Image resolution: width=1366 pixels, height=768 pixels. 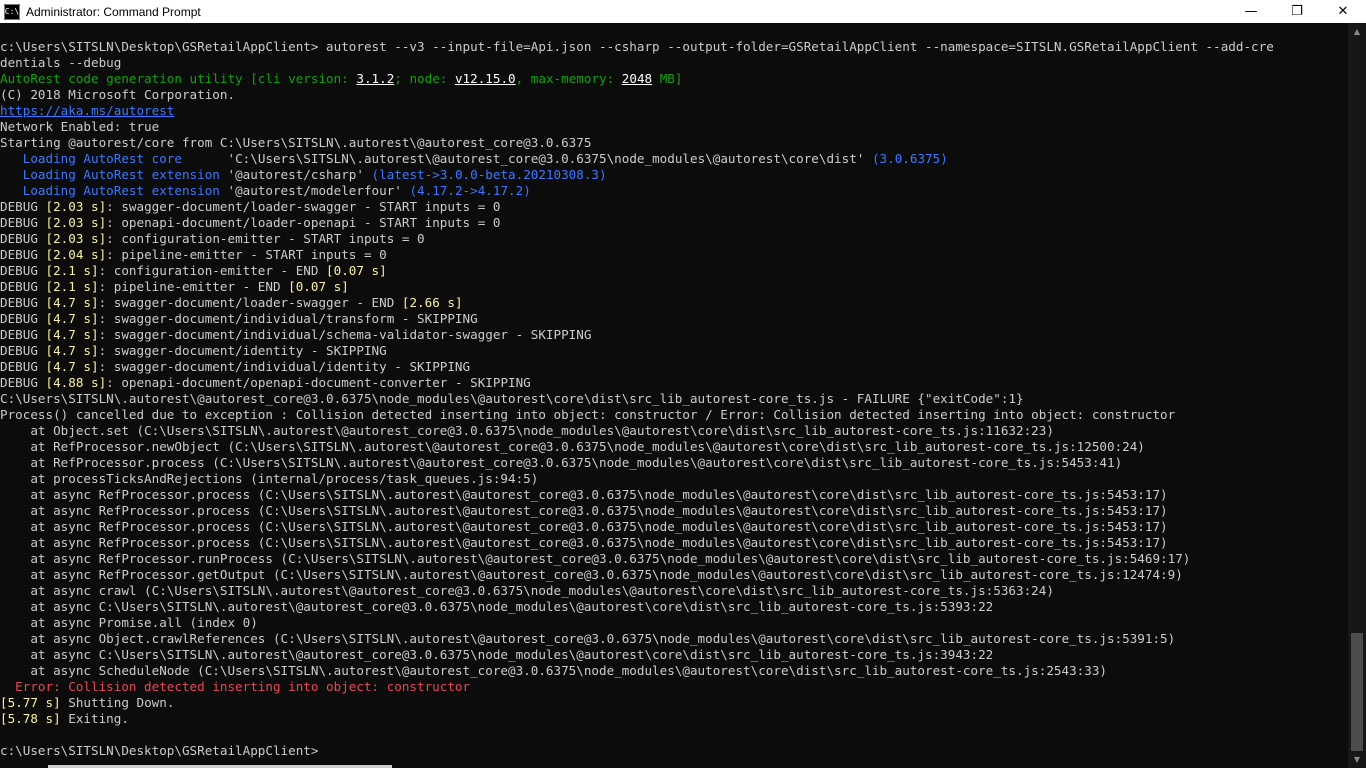 What do you see at coordinates (80, 126) in the screenshot?
I see `network-line: Network Enabled: true` at bounding box center [80, 126].